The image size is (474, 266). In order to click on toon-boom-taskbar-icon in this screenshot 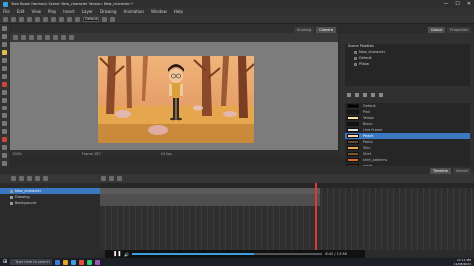, I will do `click(98, 262)`.